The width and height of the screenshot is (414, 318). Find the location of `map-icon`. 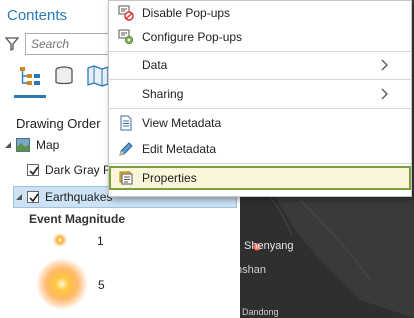

map-icon is located at coordinates (23, 145).